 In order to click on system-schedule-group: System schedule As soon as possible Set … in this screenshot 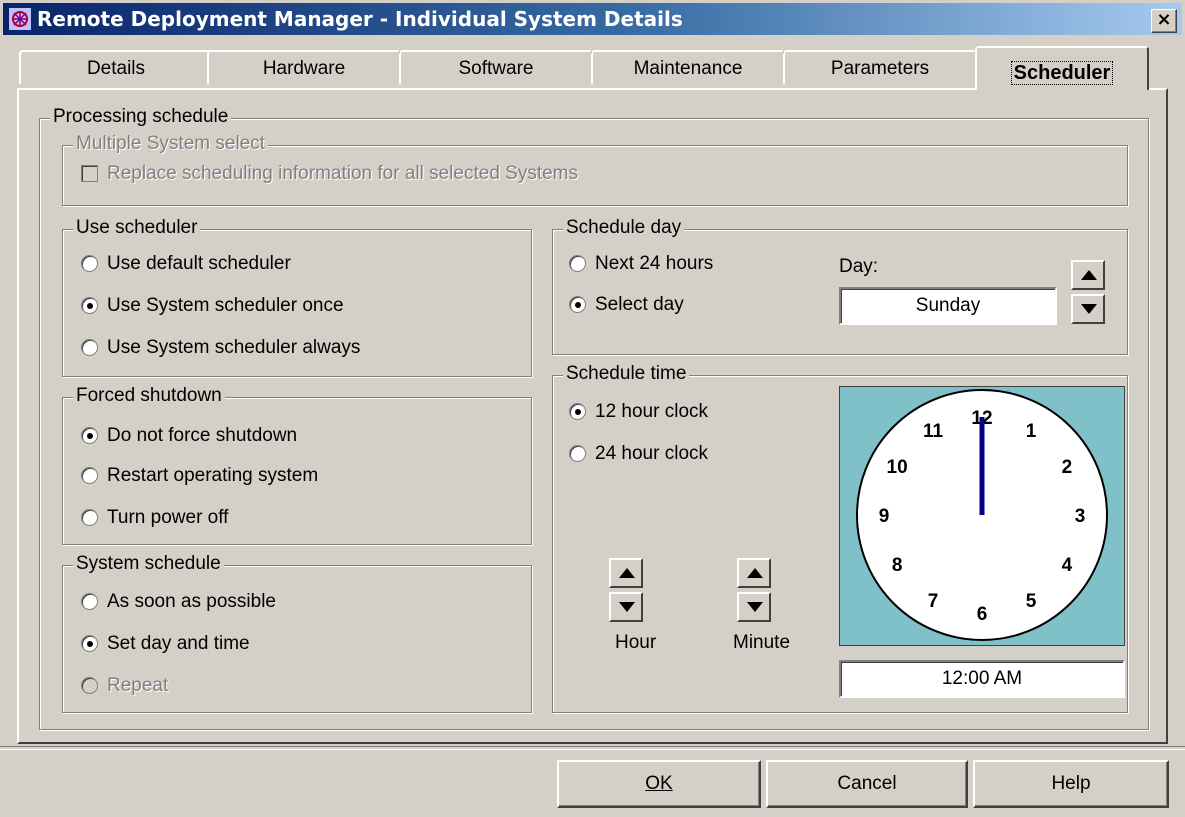, I will do `click(297, 633)`.